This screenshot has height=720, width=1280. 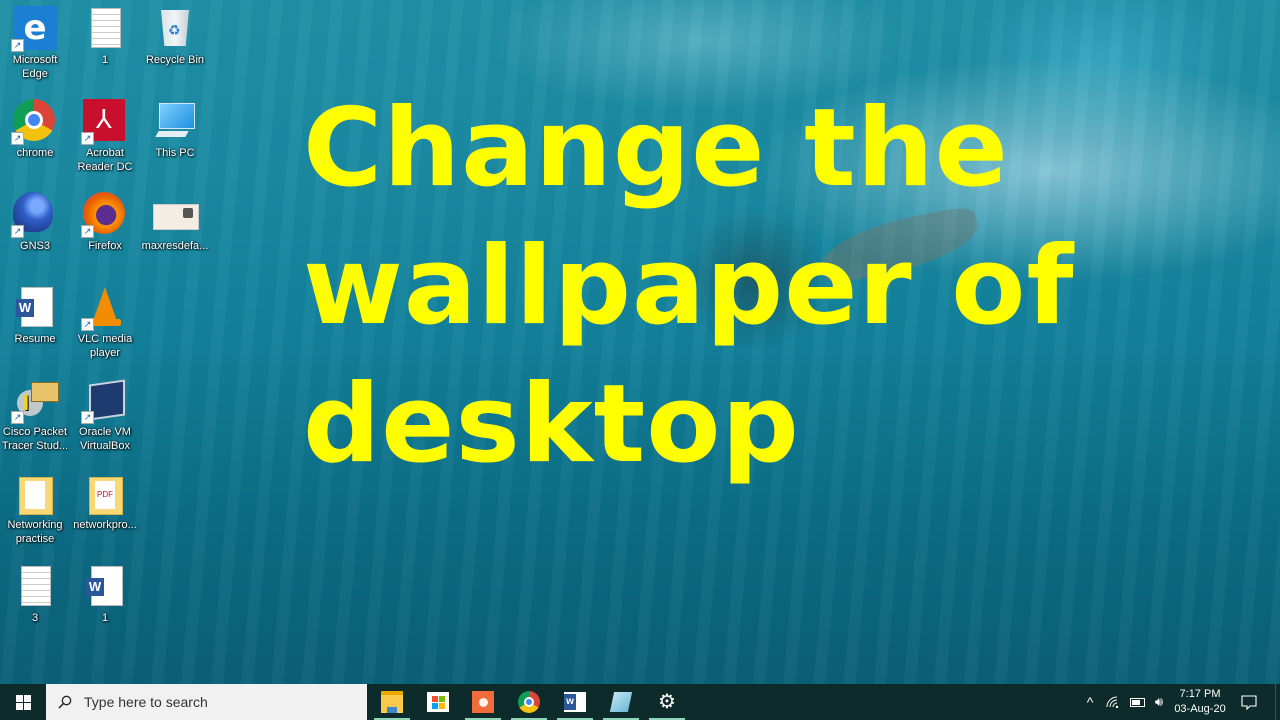 I want to click on windows-logo-icon, so click(x=23, y=702).